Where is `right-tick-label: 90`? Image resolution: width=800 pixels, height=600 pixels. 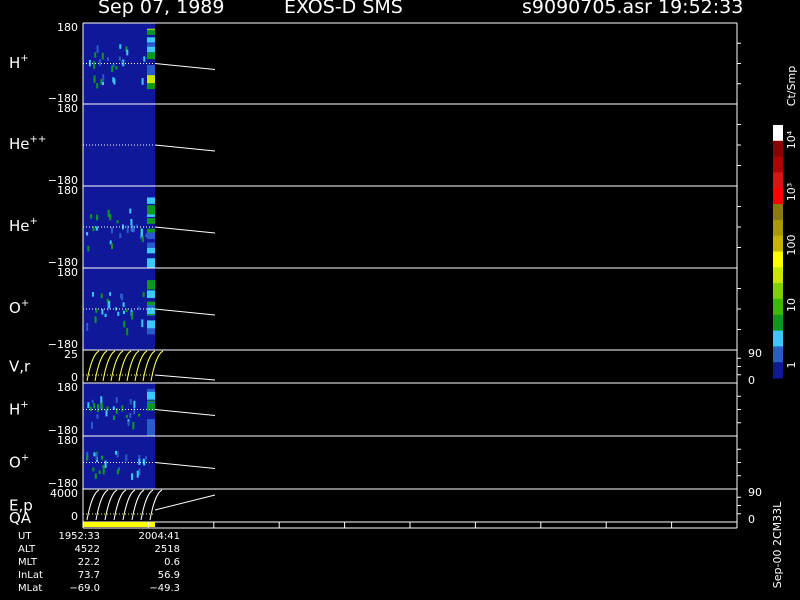
right-tick-label: 90 is located at coordinates (755, 353).